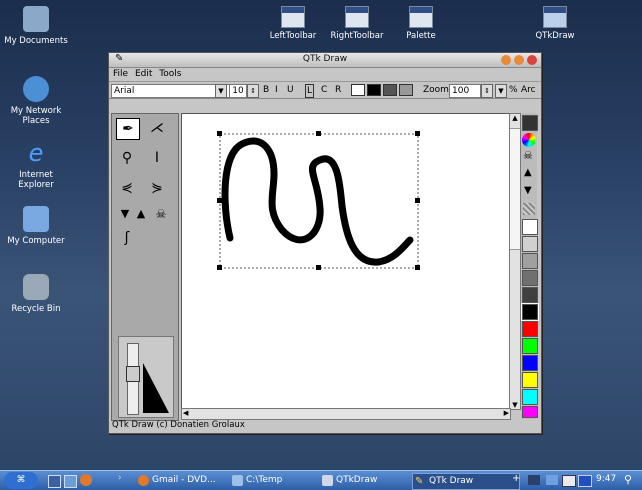 The image size is (642, 490). I want to click on quicklaunch-desktop-icon, so click(54, 481).